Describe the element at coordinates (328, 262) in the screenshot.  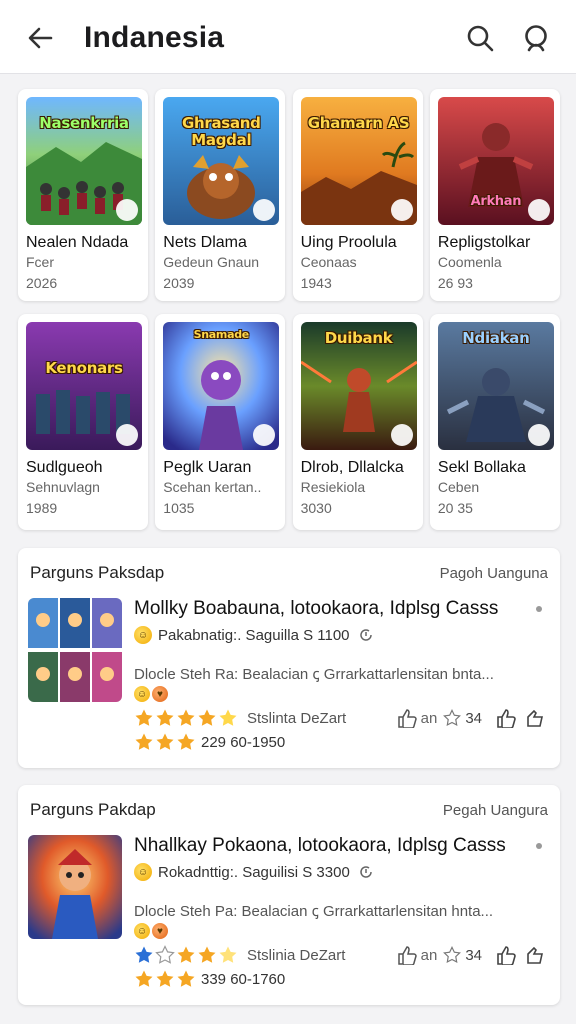
I see `game-category: Ceonaas` at that location.